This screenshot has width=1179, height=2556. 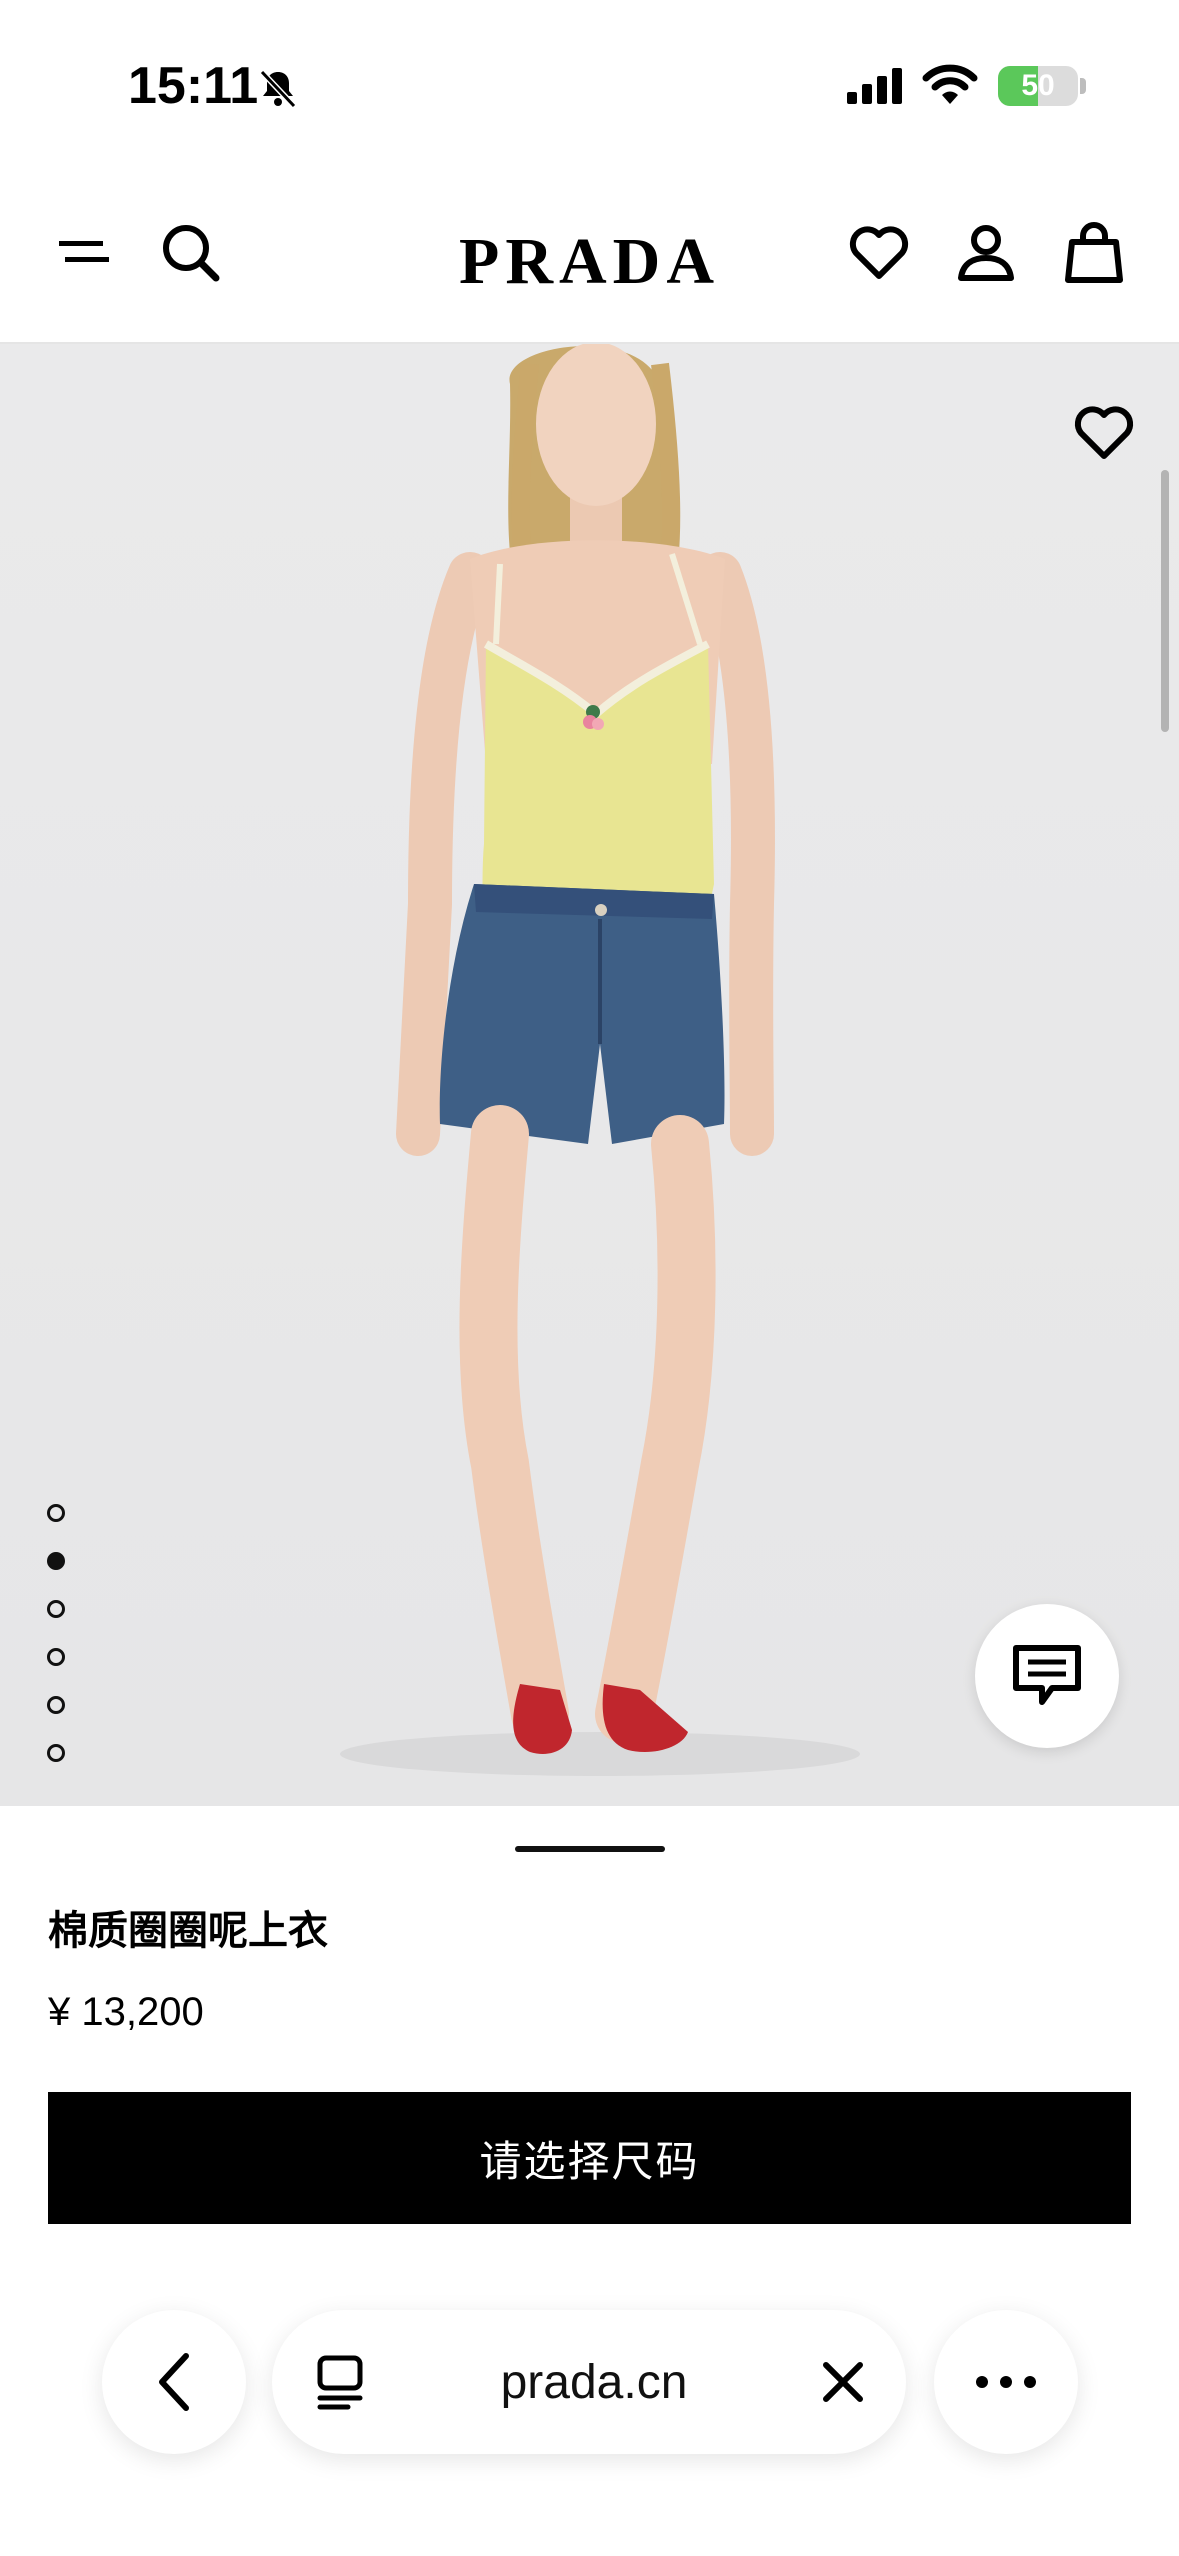 What do you see at coordinates (342, 2382) in the screenshot?
I see `tabs-icon` at bounding box center [342, 2382].